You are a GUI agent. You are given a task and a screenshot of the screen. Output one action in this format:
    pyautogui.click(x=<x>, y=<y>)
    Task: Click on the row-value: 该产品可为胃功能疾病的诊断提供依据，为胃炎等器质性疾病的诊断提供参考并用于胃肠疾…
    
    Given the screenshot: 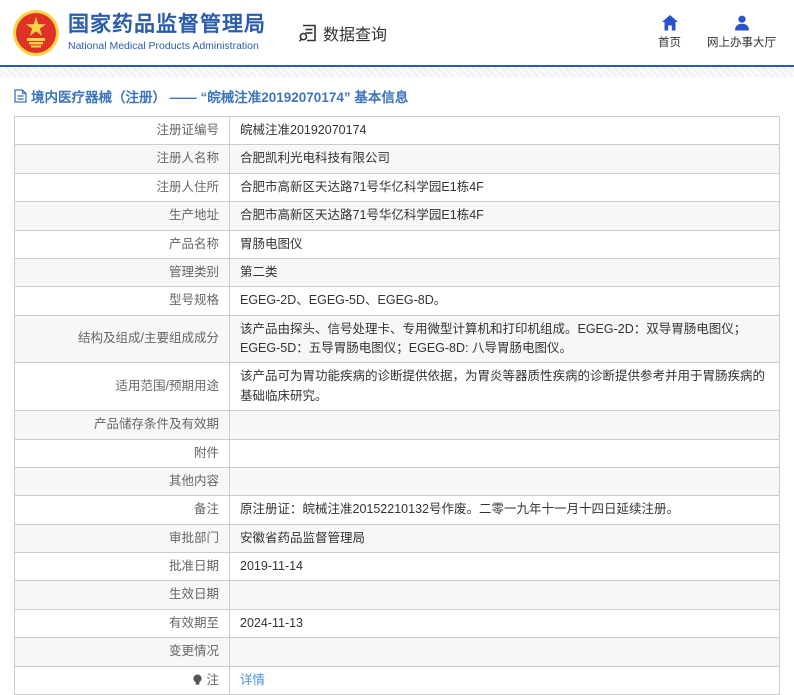 What is the action you would take?
    pyautogui.click(x=504, y=387)
    